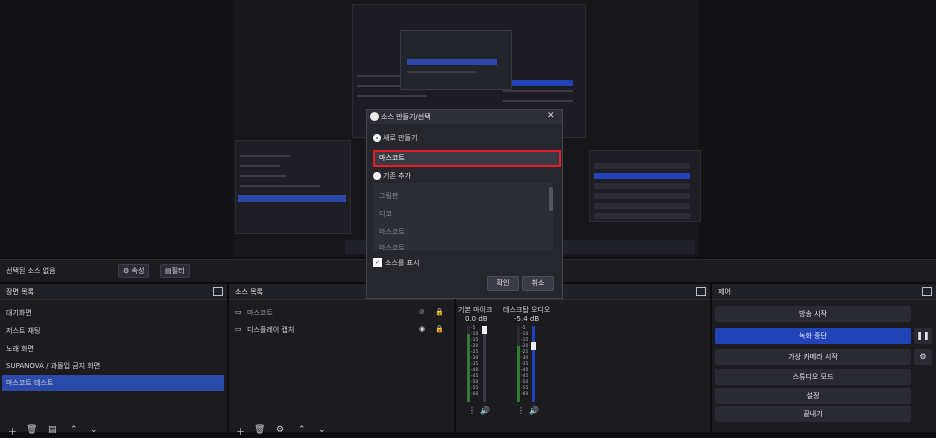  Describe the element at coordinates (724, 292) in the screenshot. I see `controls-title: 제어` at that location.